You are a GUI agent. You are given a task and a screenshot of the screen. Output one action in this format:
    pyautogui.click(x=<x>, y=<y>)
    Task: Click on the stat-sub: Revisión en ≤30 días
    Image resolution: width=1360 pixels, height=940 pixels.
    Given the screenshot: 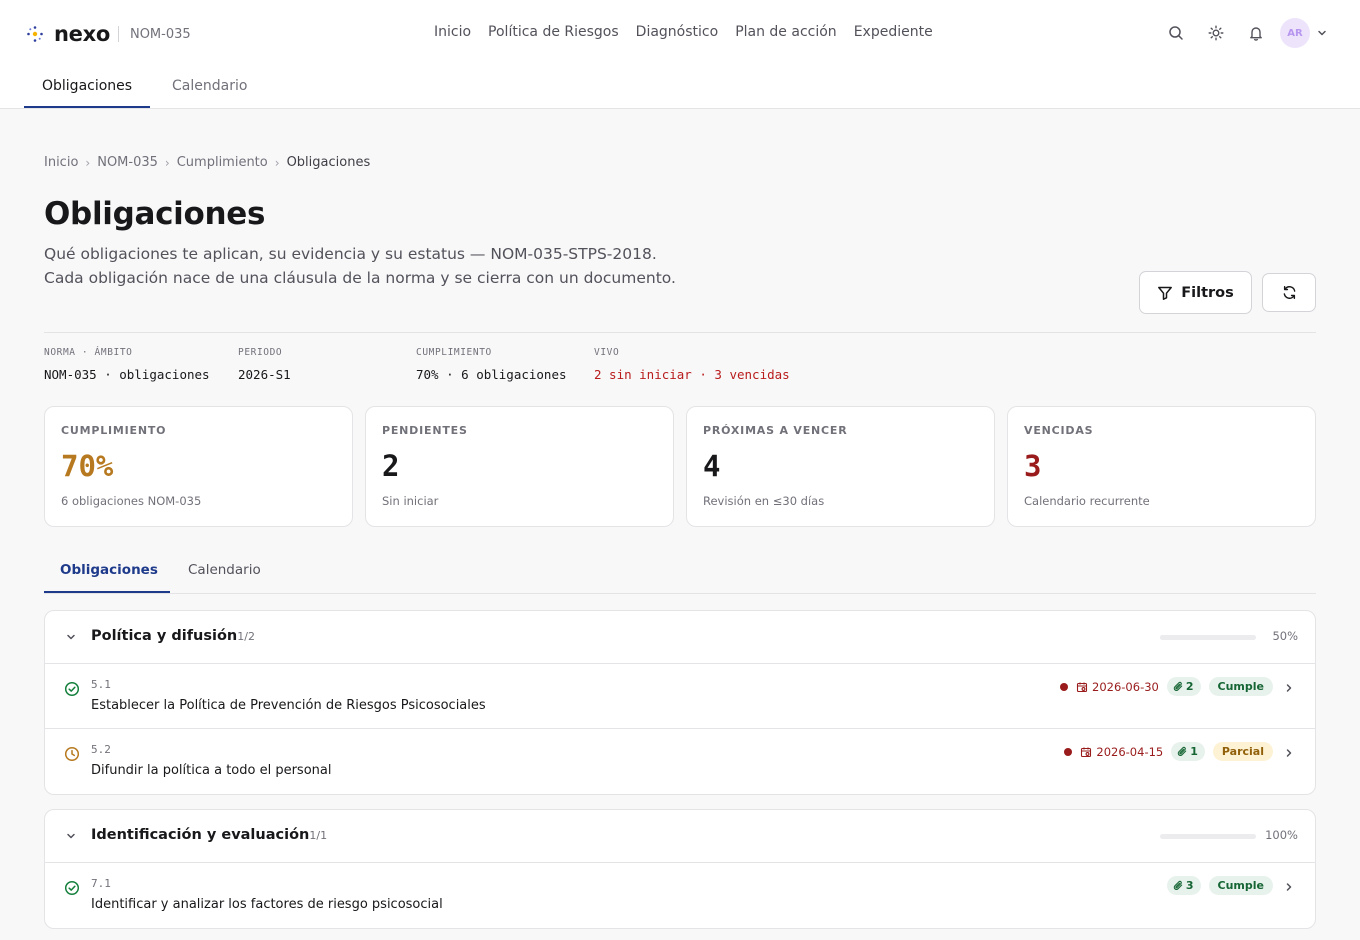 What is the action you would take?
    pyautogui.click(x=764, y=501)
    